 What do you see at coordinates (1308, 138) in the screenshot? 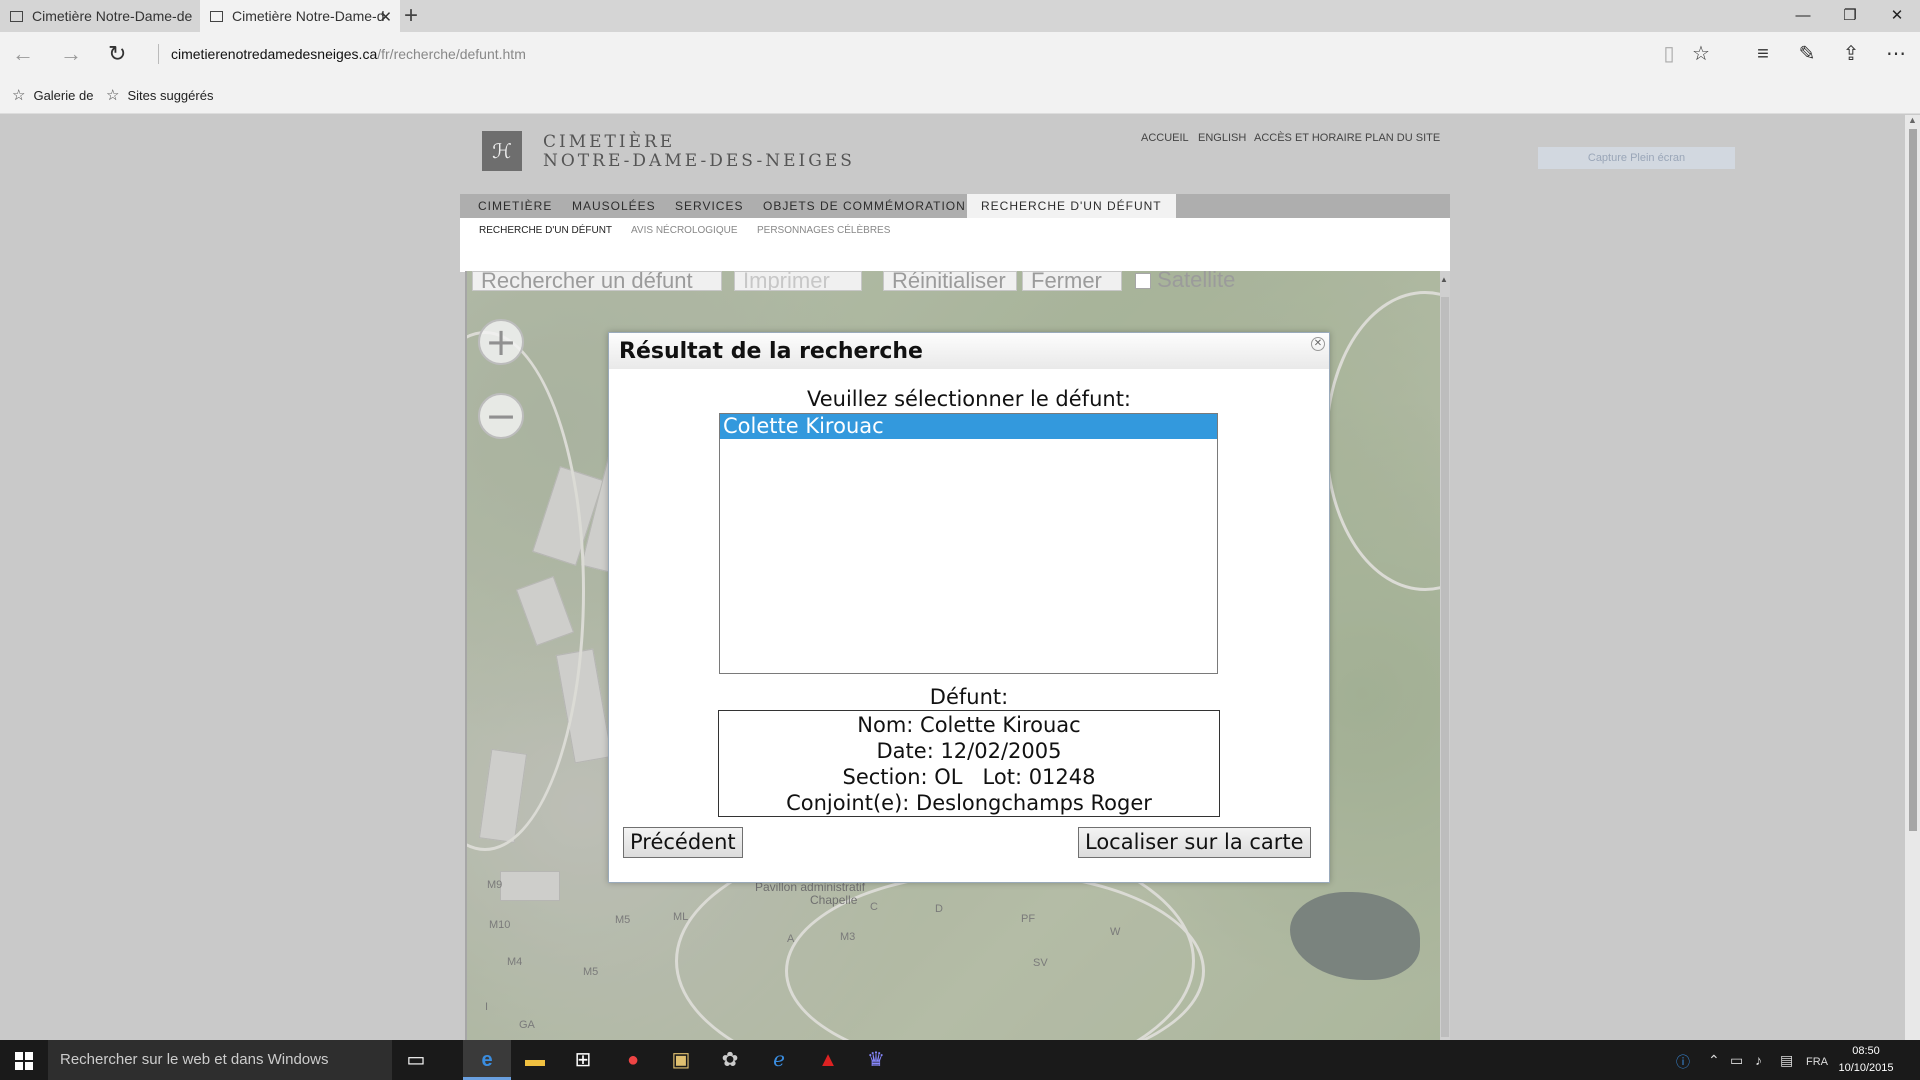
I see `top-link-acces-horaire: ACCÈS ET HORAIRE` at bounding box center [1308, 138].